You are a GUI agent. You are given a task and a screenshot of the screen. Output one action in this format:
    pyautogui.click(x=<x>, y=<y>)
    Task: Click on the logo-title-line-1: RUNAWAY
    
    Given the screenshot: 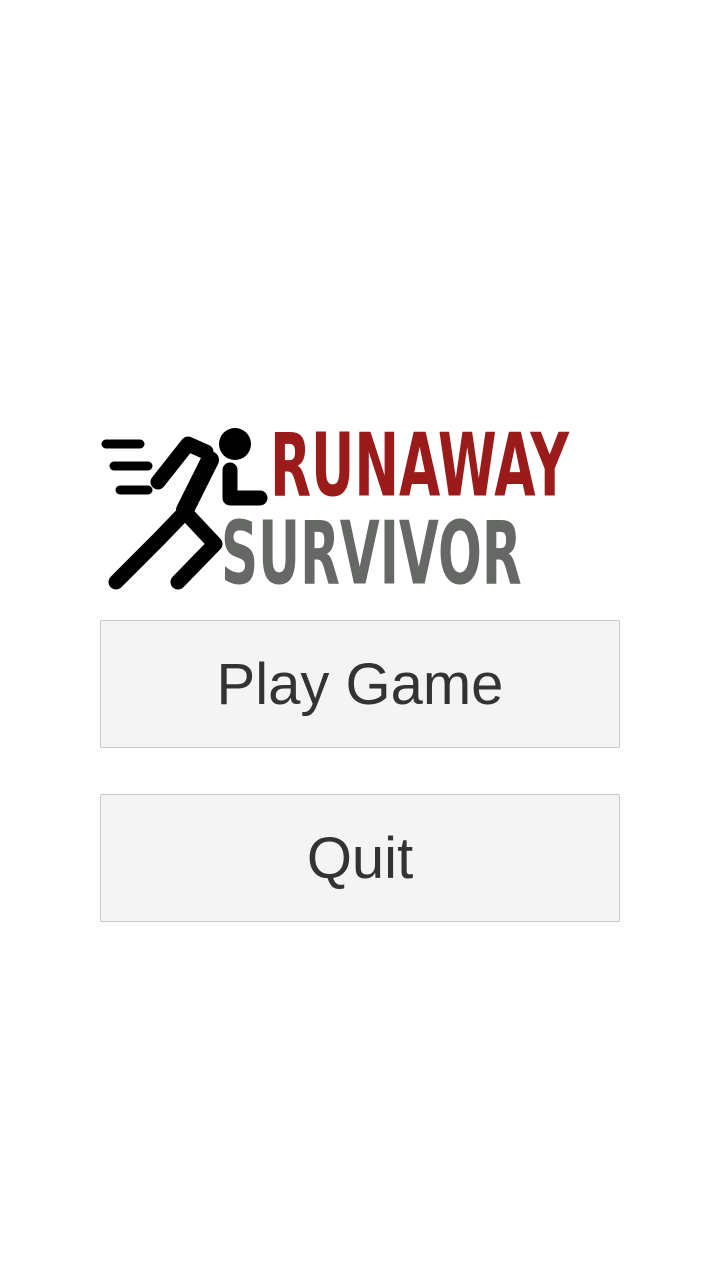 What is the action you would take?
    pyautogui.click(x=420, y=465)
    